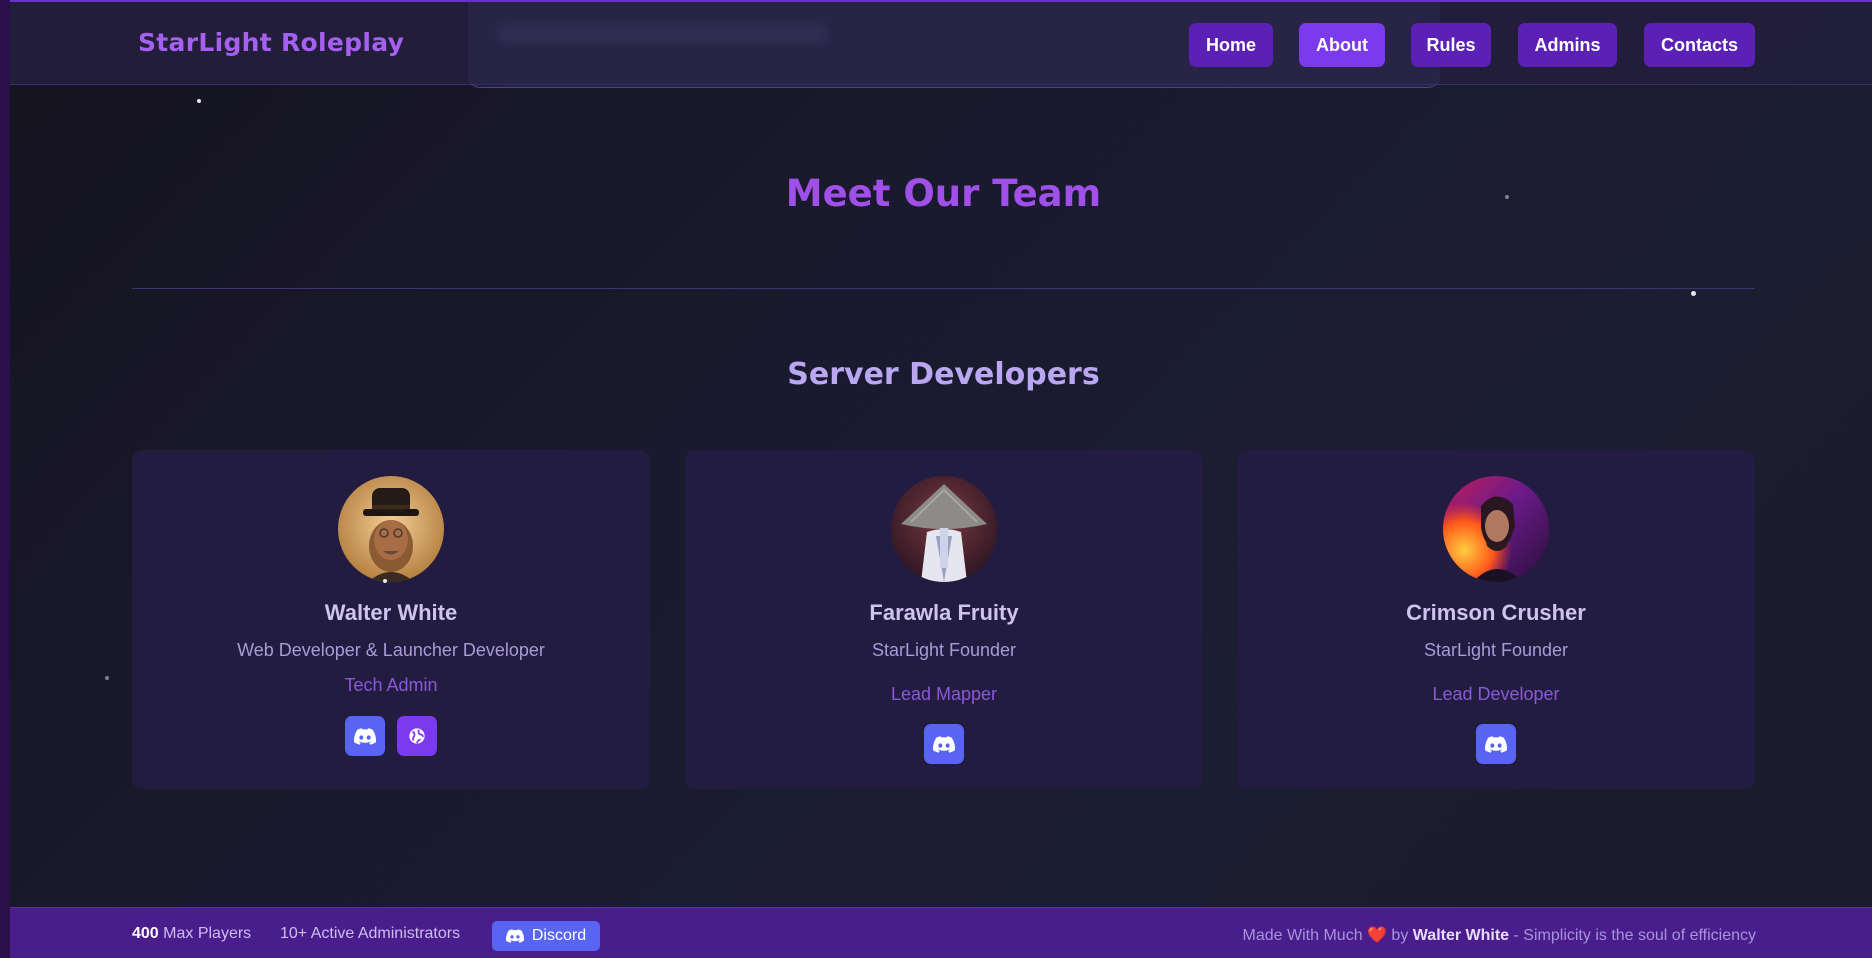 The image size is (1872, 958). What do you see at coordinates (663, 33) in the screenshot?
I see `blurred-text` at bounding box center [663, 33].